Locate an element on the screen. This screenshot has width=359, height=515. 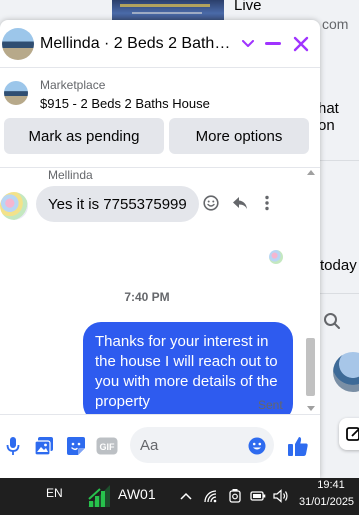
network-signal-icon is located at coordinates (99, 496).